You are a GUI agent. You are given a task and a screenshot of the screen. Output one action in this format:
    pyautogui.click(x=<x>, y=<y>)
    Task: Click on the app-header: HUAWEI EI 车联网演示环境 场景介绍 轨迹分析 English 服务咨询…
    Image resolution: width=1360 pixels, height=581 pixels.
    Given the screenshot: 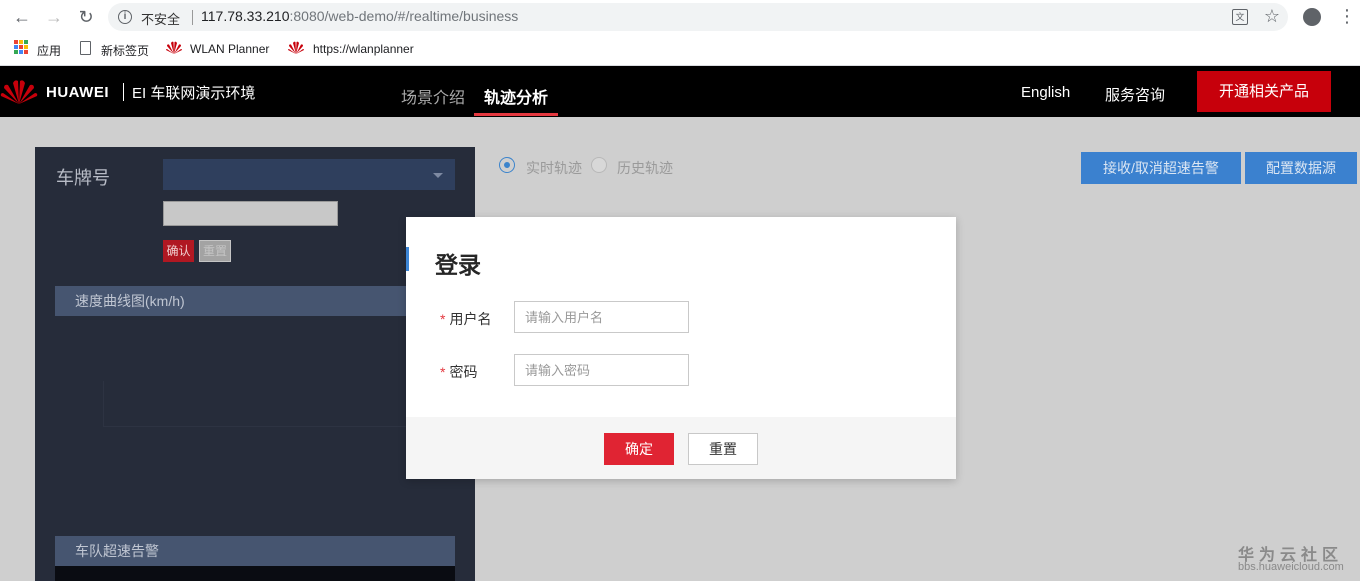 What is the action you would take?
    pyautogui.click(x=680, y=91)
    